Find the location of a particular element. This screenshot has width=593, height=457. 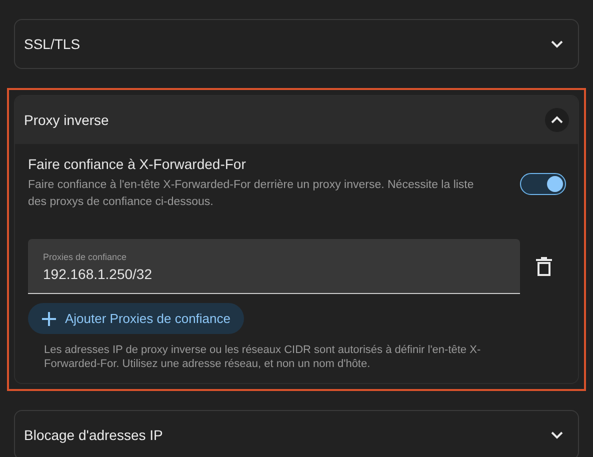

panel-title: Blocage d'adresses IP is located at coordinates (93, 435).